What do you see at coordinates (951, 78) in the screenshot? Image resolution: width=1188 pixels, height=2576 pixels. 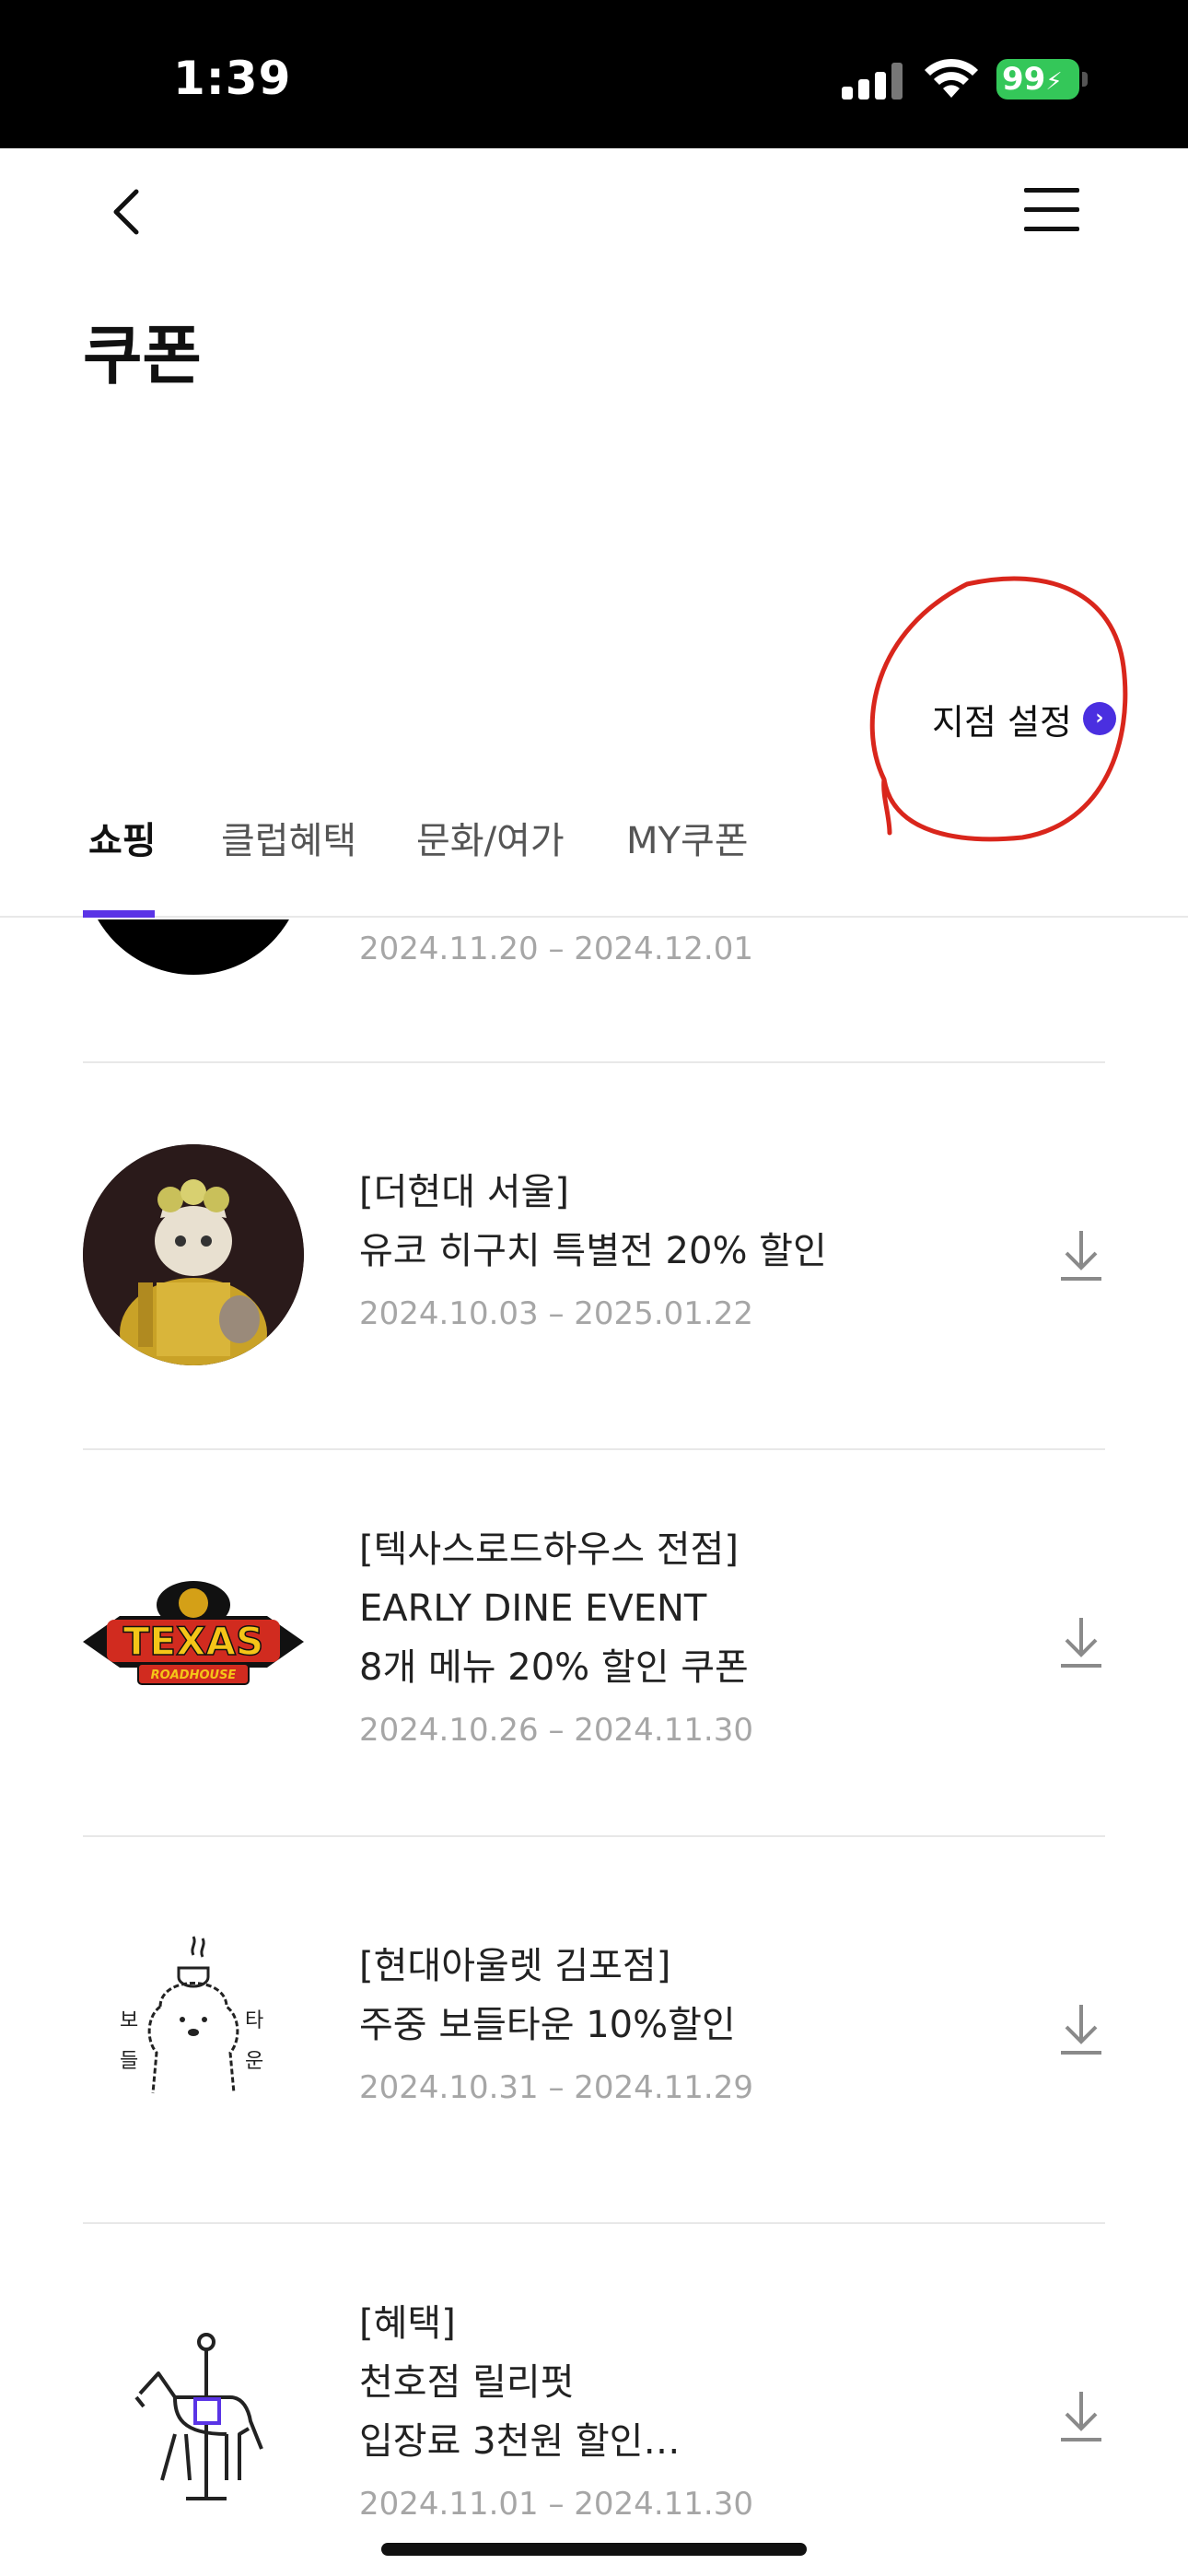 I see `wifi-icon` at bounding box center [951, 78].